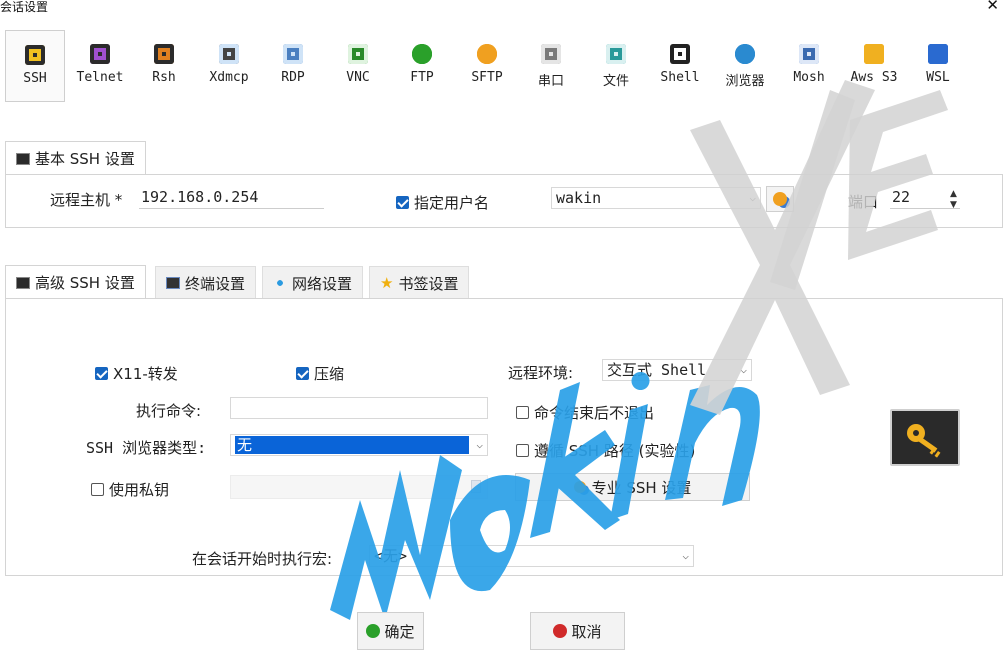 The width and height of the screenshot is (1007, 664). I want to click on protocol-label: SSH, so click(35, 78).